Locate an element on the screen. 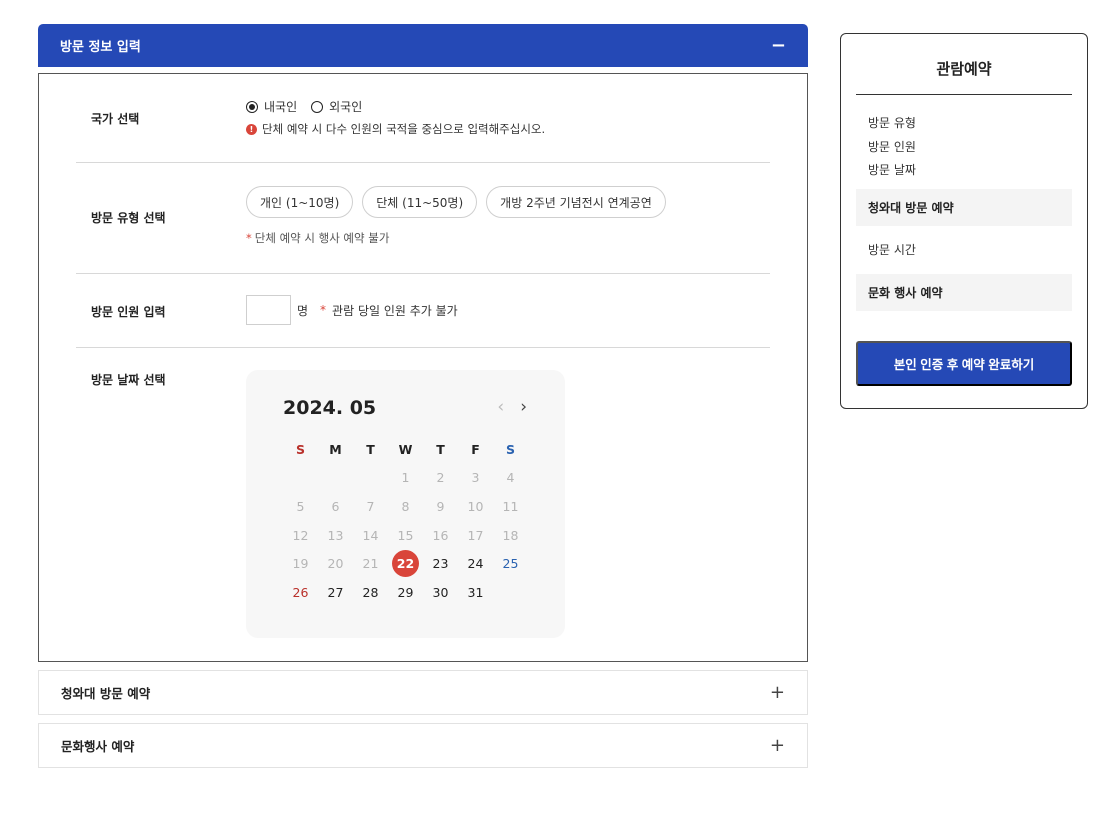  cultural-event-accordion: 문화행사 예약 + is located at coordinates (423, 745).